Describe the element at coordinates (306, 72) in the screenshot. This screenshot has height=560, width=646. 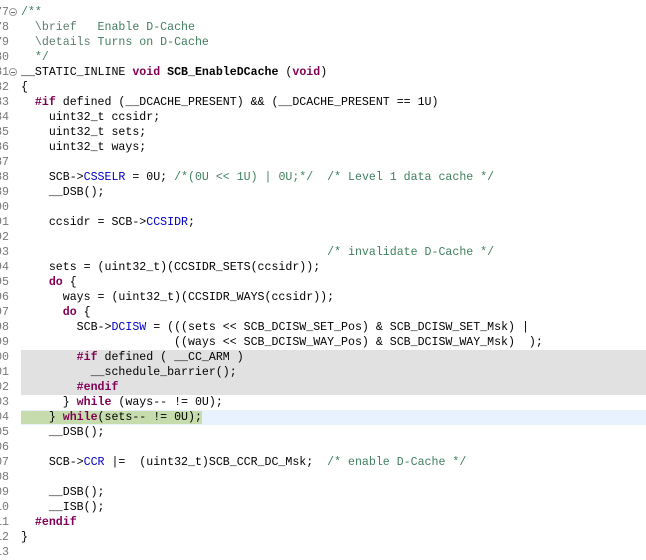
I see `keyword-token: void` at that location.